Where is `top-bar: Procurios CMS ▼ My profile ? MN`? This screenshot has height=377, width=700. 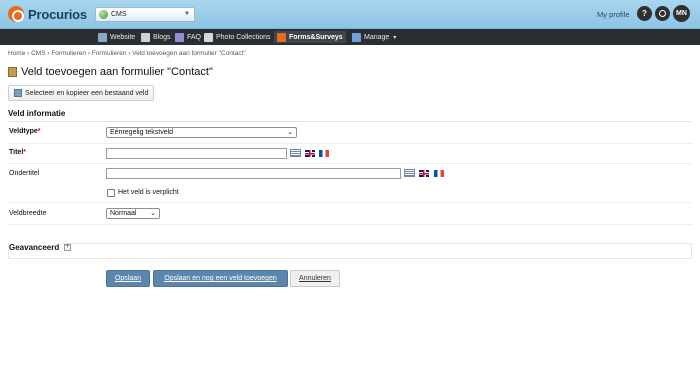 top-bar: Procurios CMS ▼ My profile ? MN is located at coordinates (350, 14).